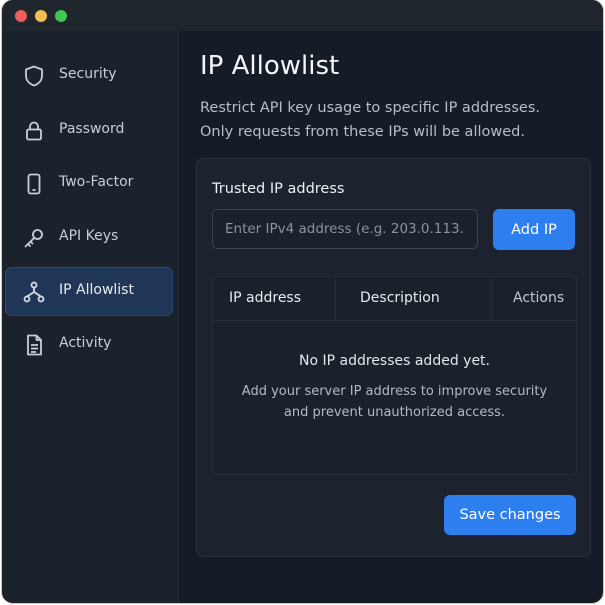  I want to click on sidebar-item-ip-allowlist: IP Allowlist, so click(89, 291).